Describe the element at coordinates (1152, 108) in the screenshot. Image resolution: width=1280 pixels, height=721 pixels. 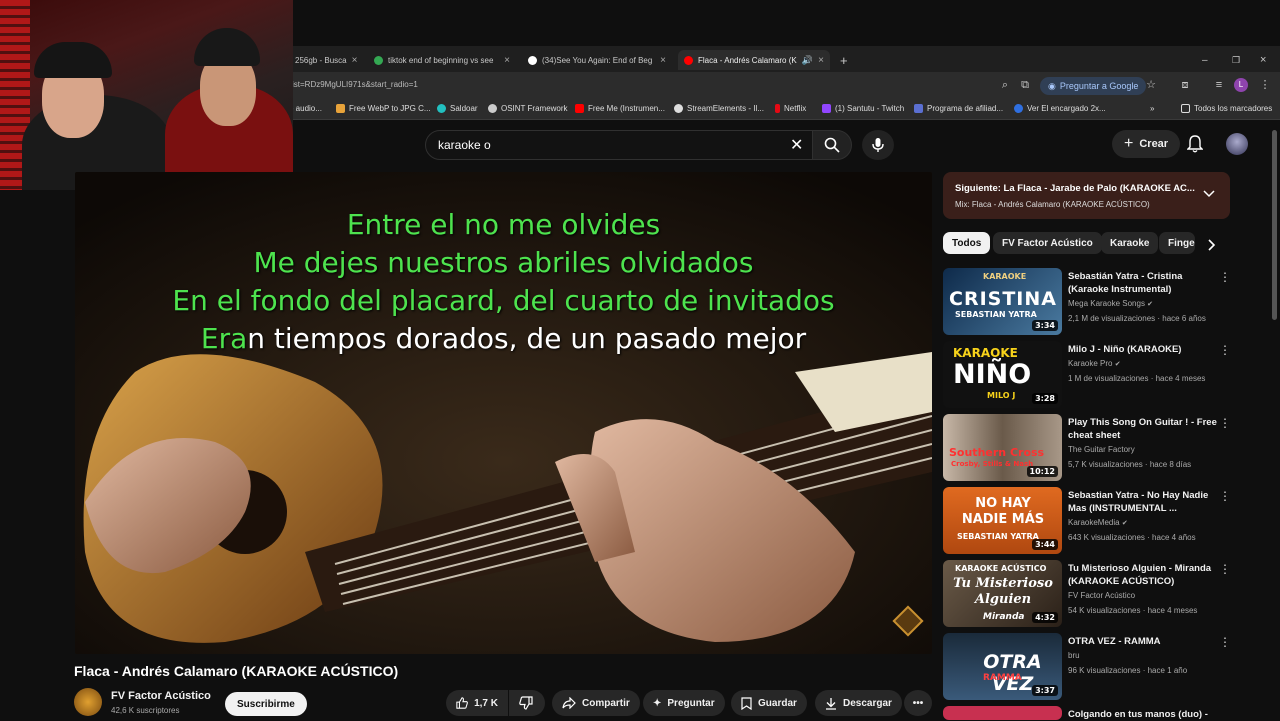
I see `bookmarks-overflow-icon: »` at that location.